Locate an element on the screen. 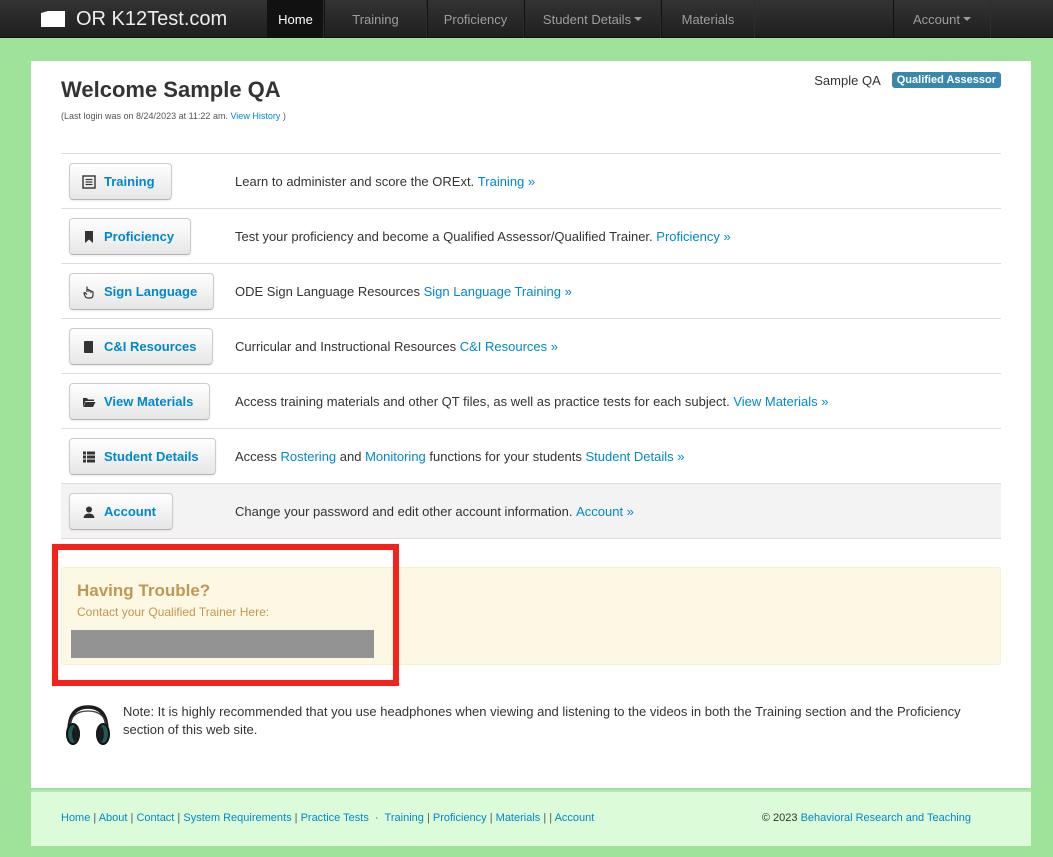  brand-name: OR K12Test.com is located at coordinates (152, 18).